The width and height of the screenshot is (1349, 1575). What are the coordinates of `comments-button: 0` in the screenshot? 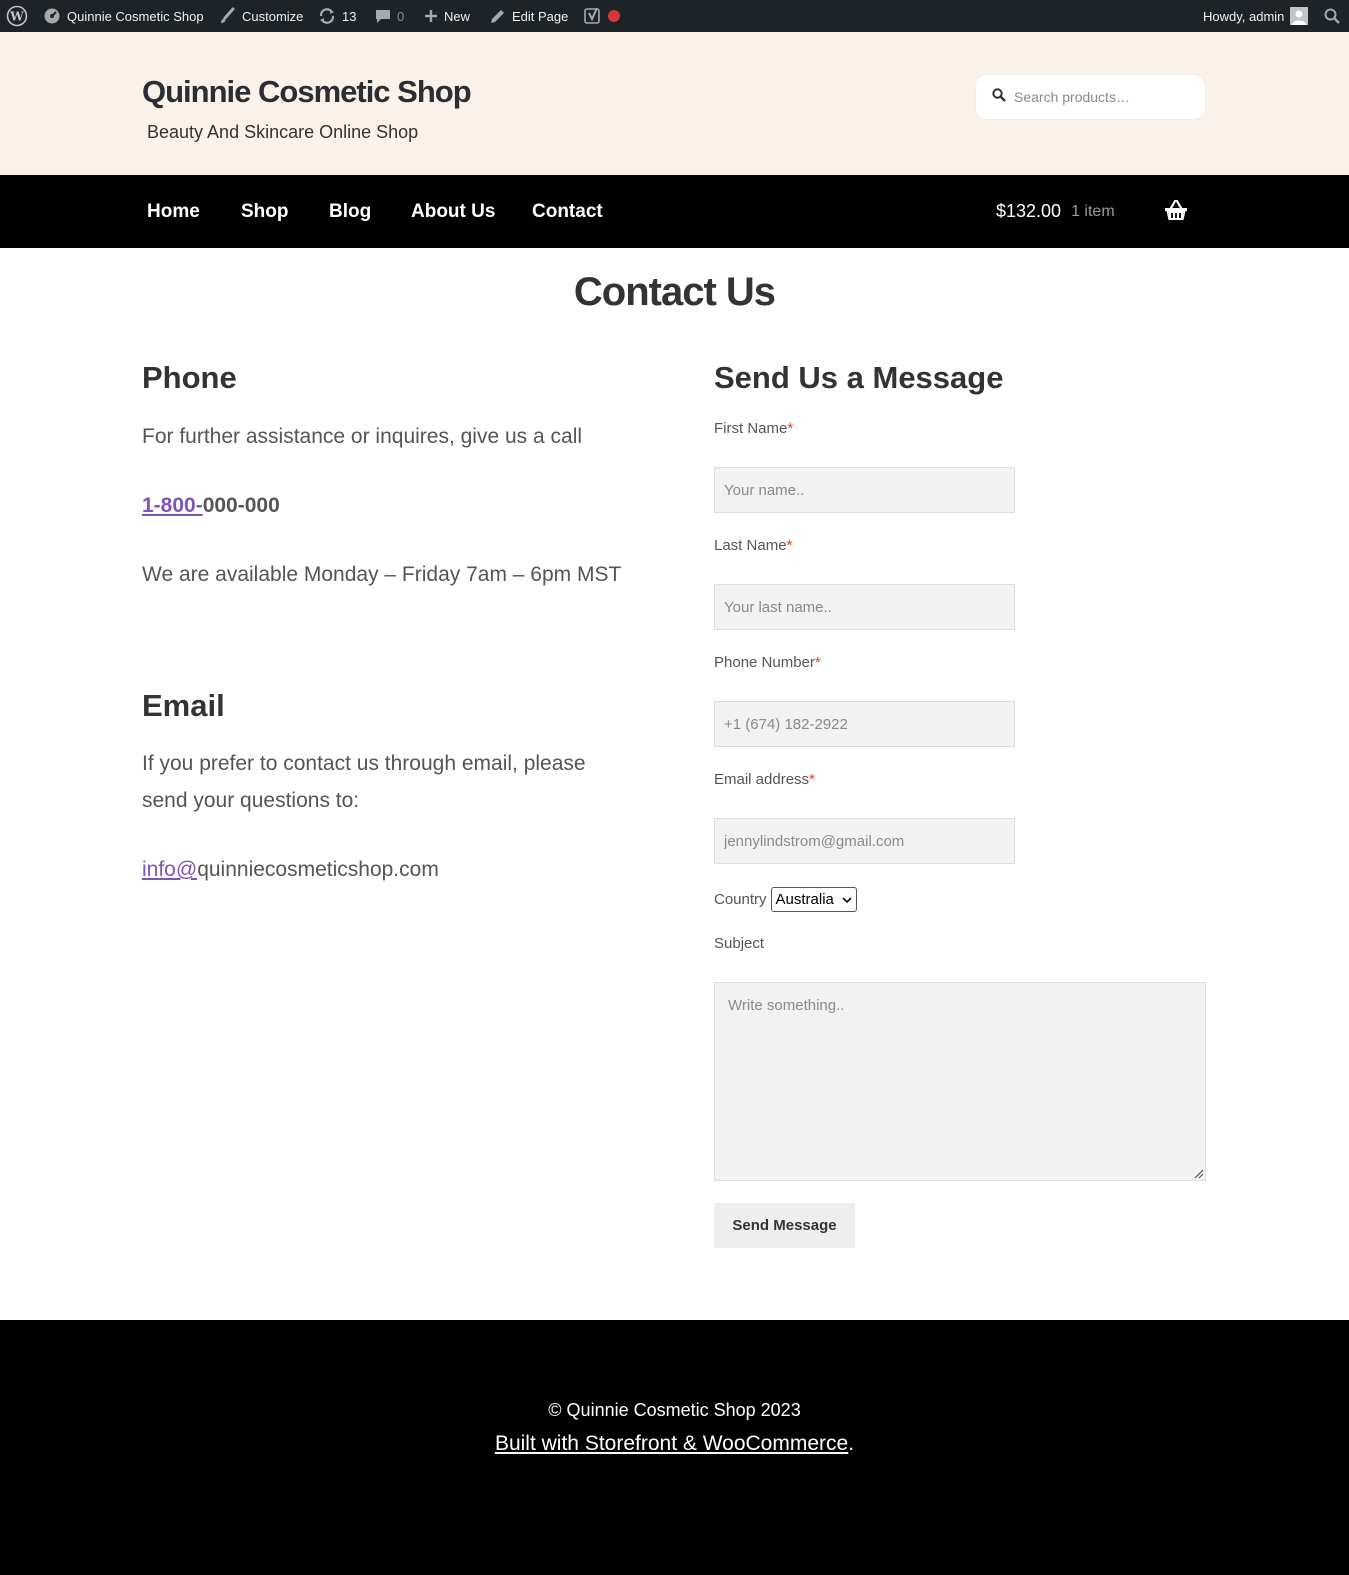 It's located at (389, 16).